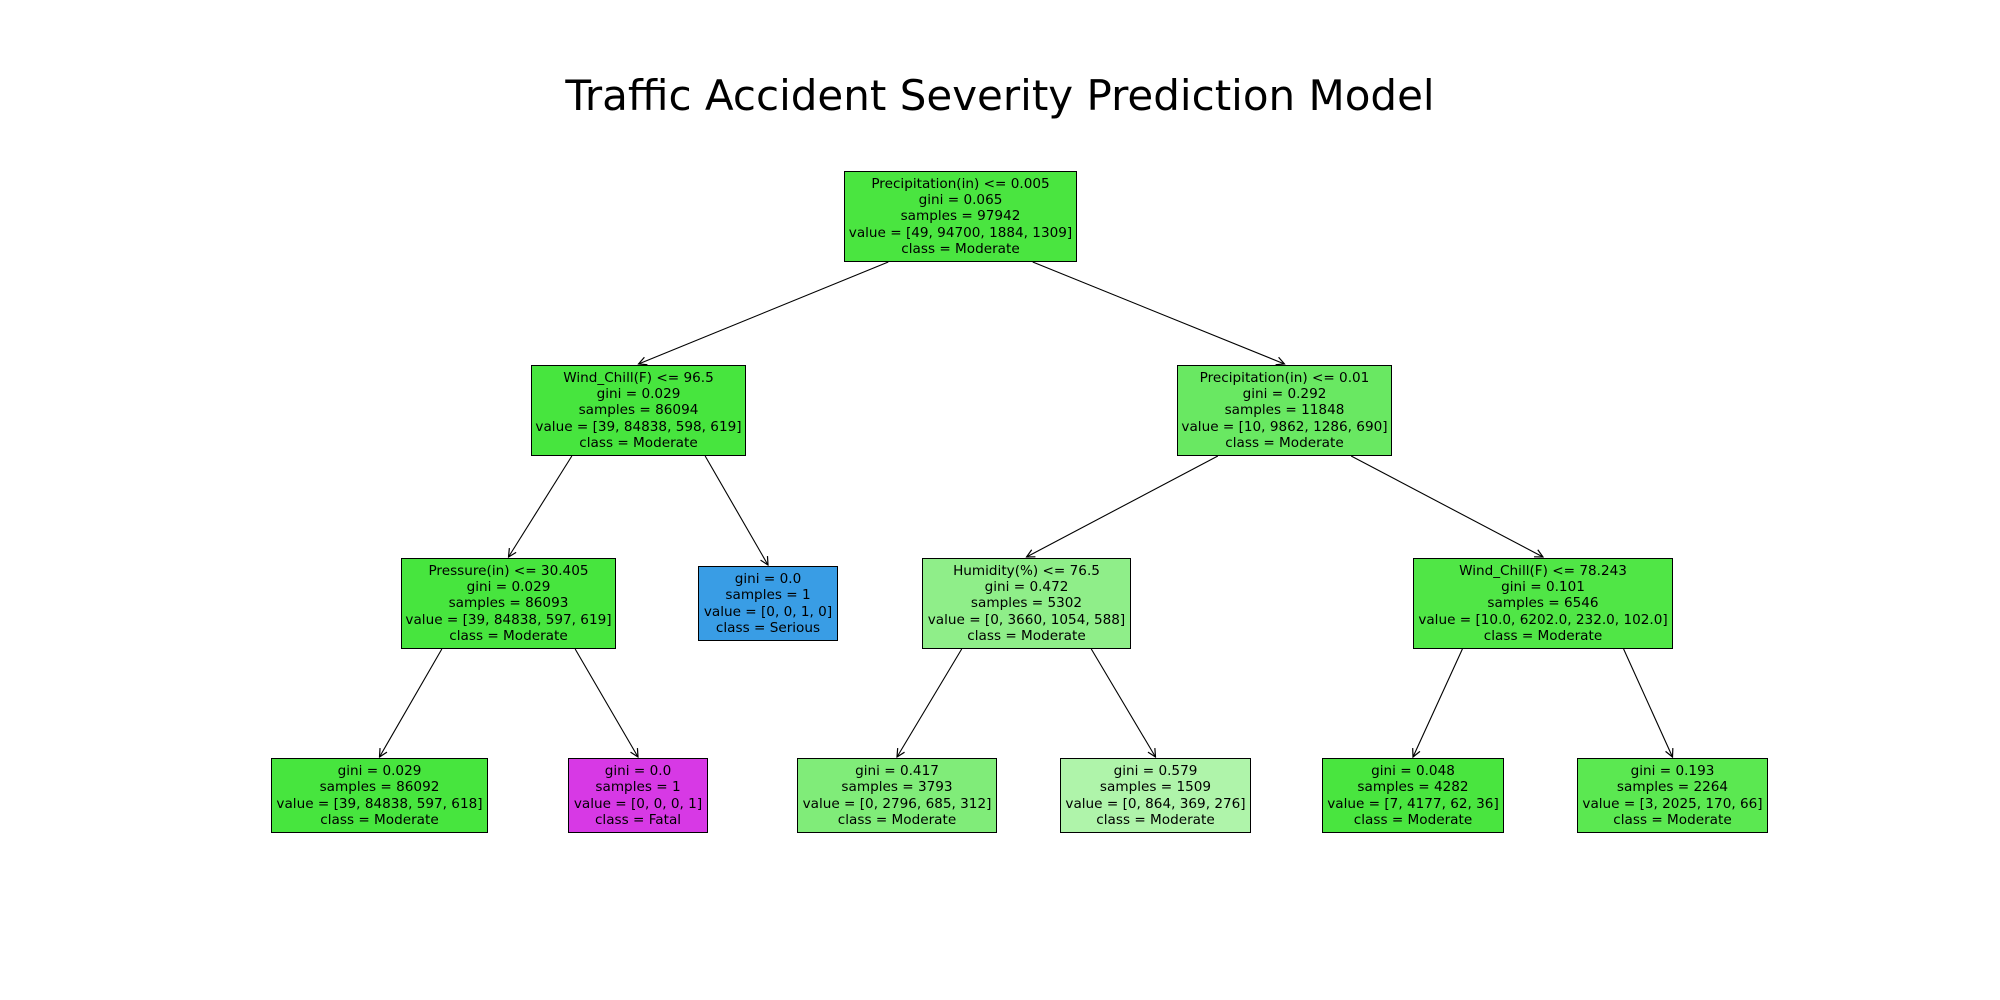 The image size is (2000, 1000). What do you see at coordinates (897, 803) in the screenshot?
I see `node-value: value = [0, 2796, 685, 312]` at bounding box center [897, 803].